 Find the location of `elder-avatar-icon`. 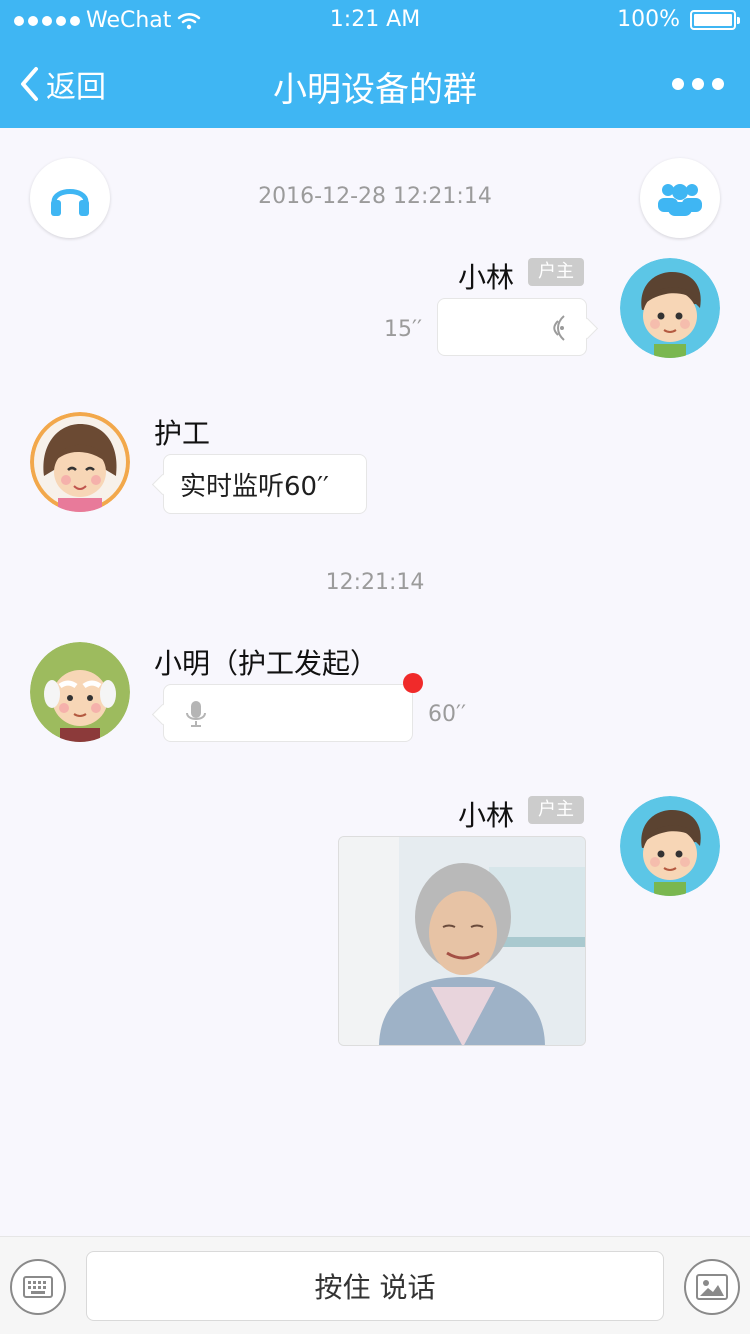

elder-avatar-icon is located at coordinates (80, 692).